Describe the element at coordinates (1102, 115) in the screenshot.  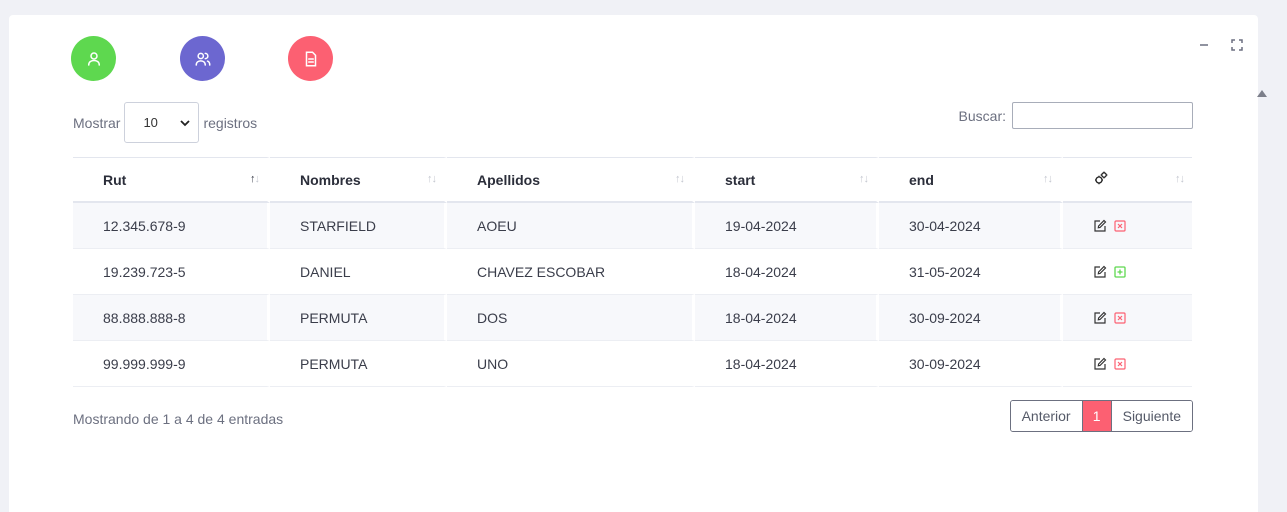
I see `search-input` at that location.